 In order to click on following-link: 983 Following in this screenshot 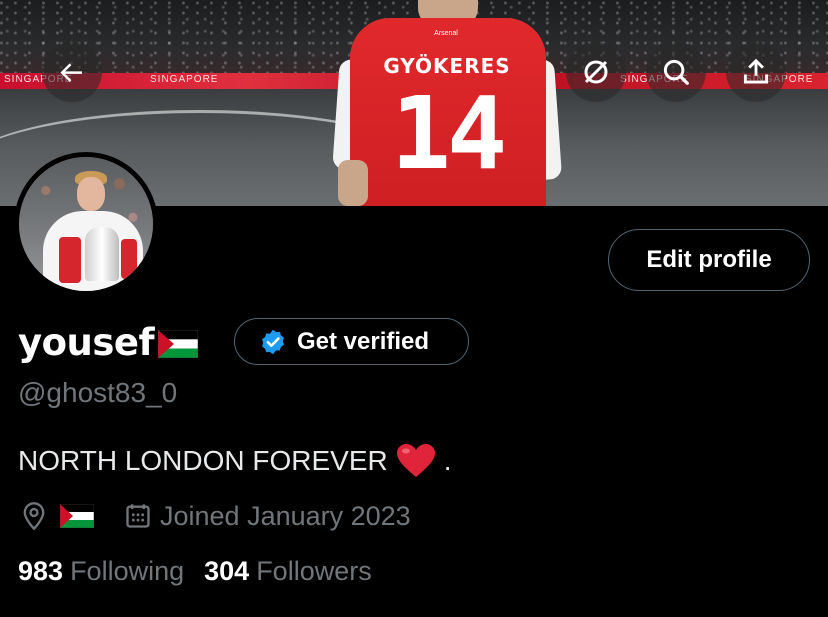, I will do `click(101, 571)`.